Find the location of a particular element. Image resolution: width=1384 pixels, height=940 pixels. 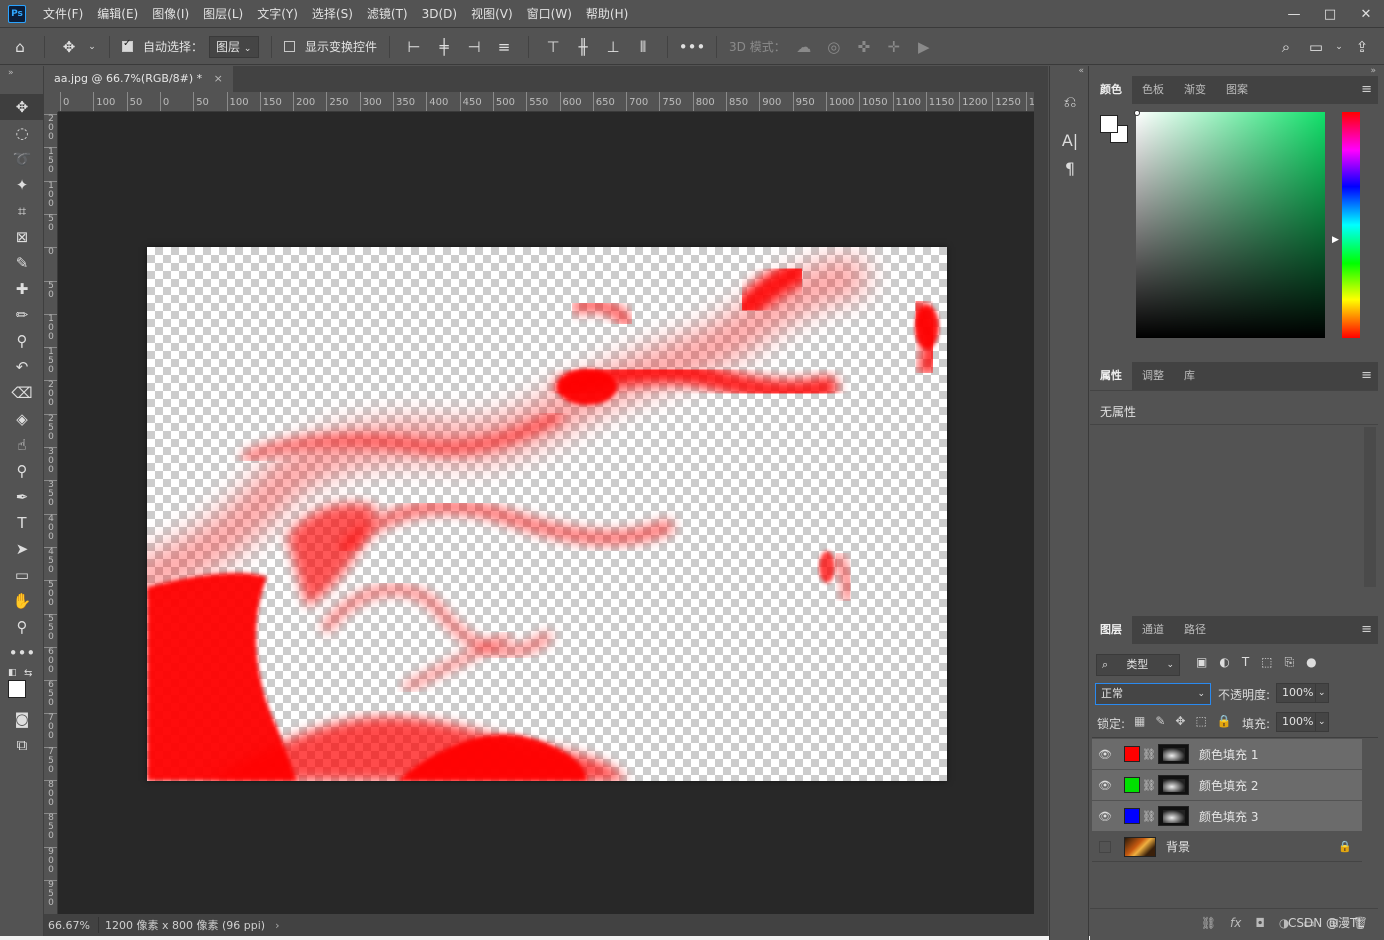

filter-shape-icon: ⬚ is located at coordinates (1266, 662).